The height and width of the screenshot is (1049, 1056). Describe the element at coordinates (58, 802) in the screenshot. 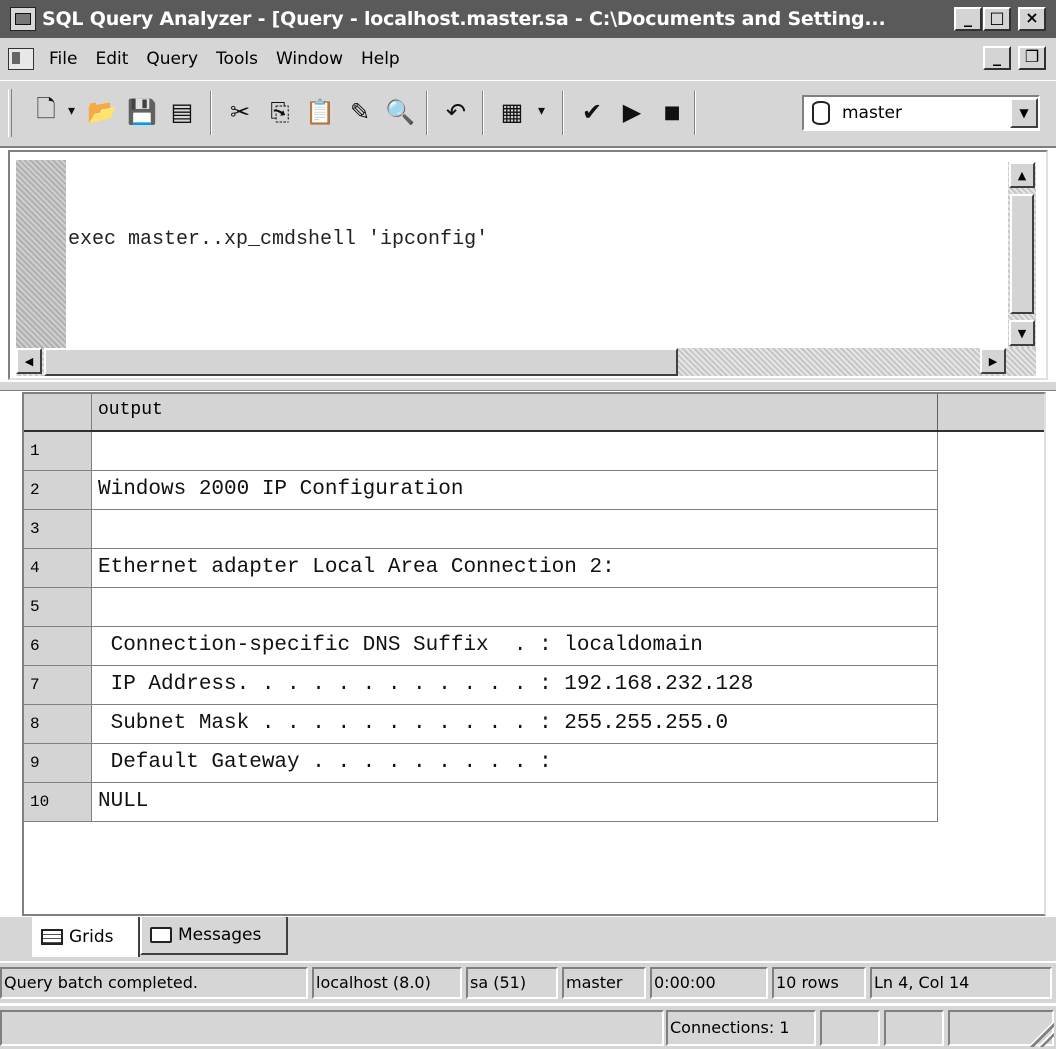

I see `row-number: 10` at that location.